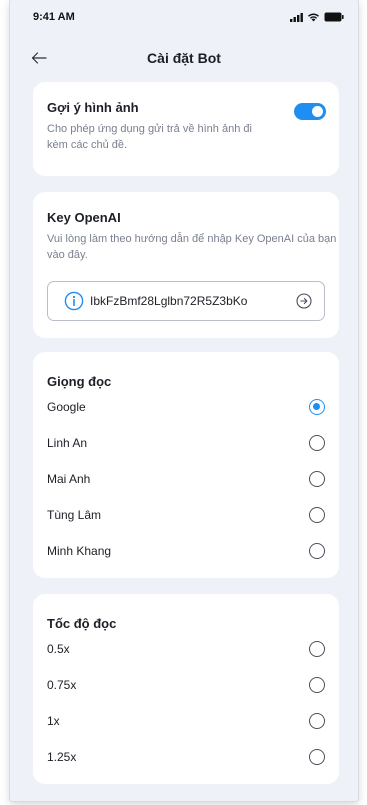 This screenshot has width=367, height=805. Describe the element at coordinates (79, 381) in the screenshot. I see `voice-title: Giọng đọc` at that location.